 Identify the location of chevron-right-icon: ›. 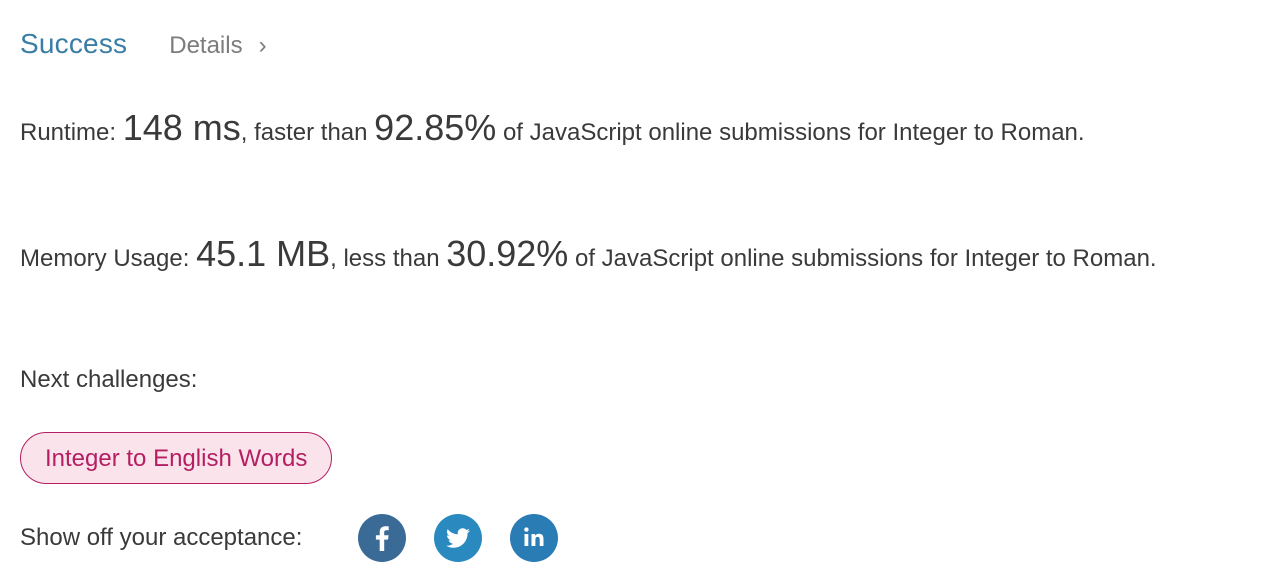
(262, 45).